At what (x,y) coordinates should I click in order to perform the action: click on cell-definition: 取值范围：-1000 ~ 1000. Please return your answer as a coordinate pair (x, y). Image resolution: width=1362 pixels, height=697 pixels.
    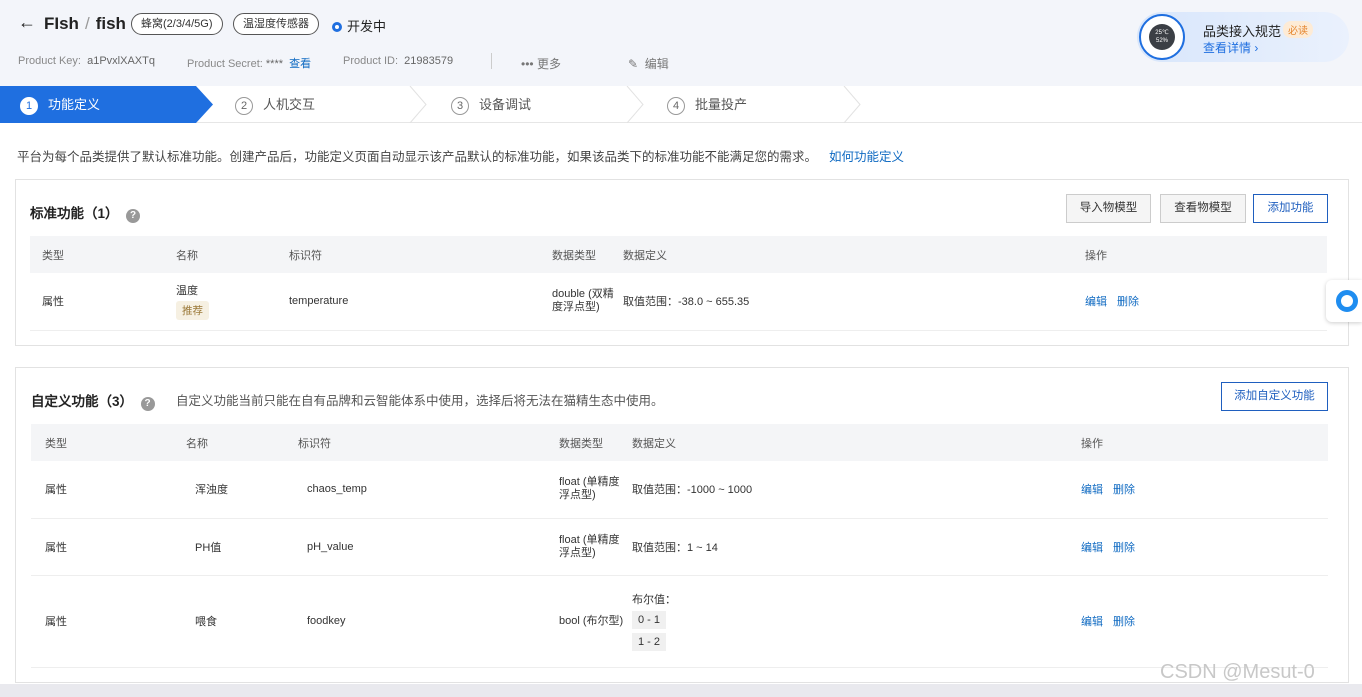
    Looking at the image, I should click on (856, 490).